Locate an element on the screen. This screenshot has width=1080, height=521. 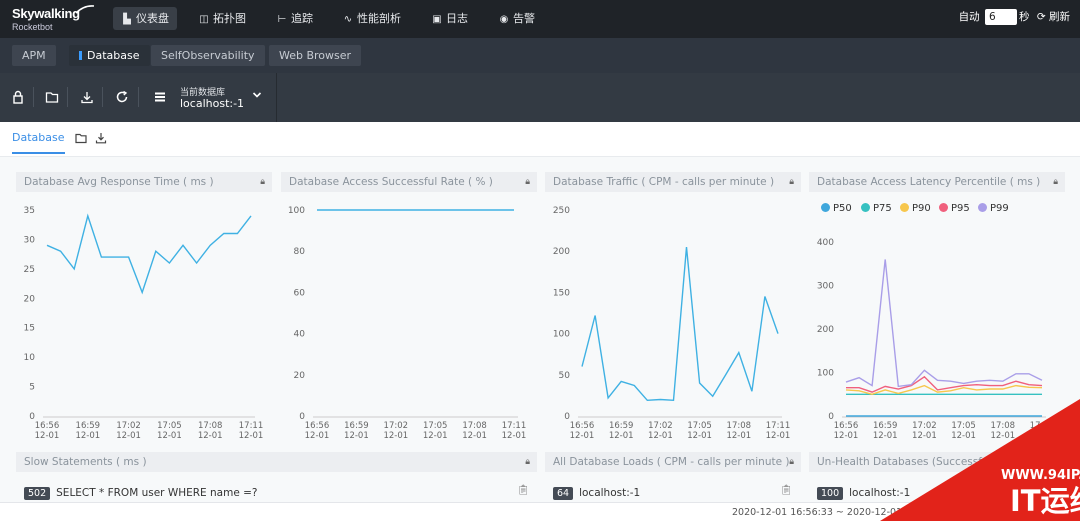
y-tick-label: 200 is located at coordinates (561, 252).